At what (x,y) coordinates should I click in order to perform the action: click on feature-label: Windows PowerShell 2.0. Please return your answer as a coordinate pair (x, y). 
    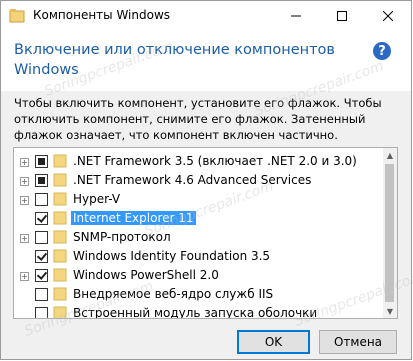
    Looking at the image, I should click on (146, 275).